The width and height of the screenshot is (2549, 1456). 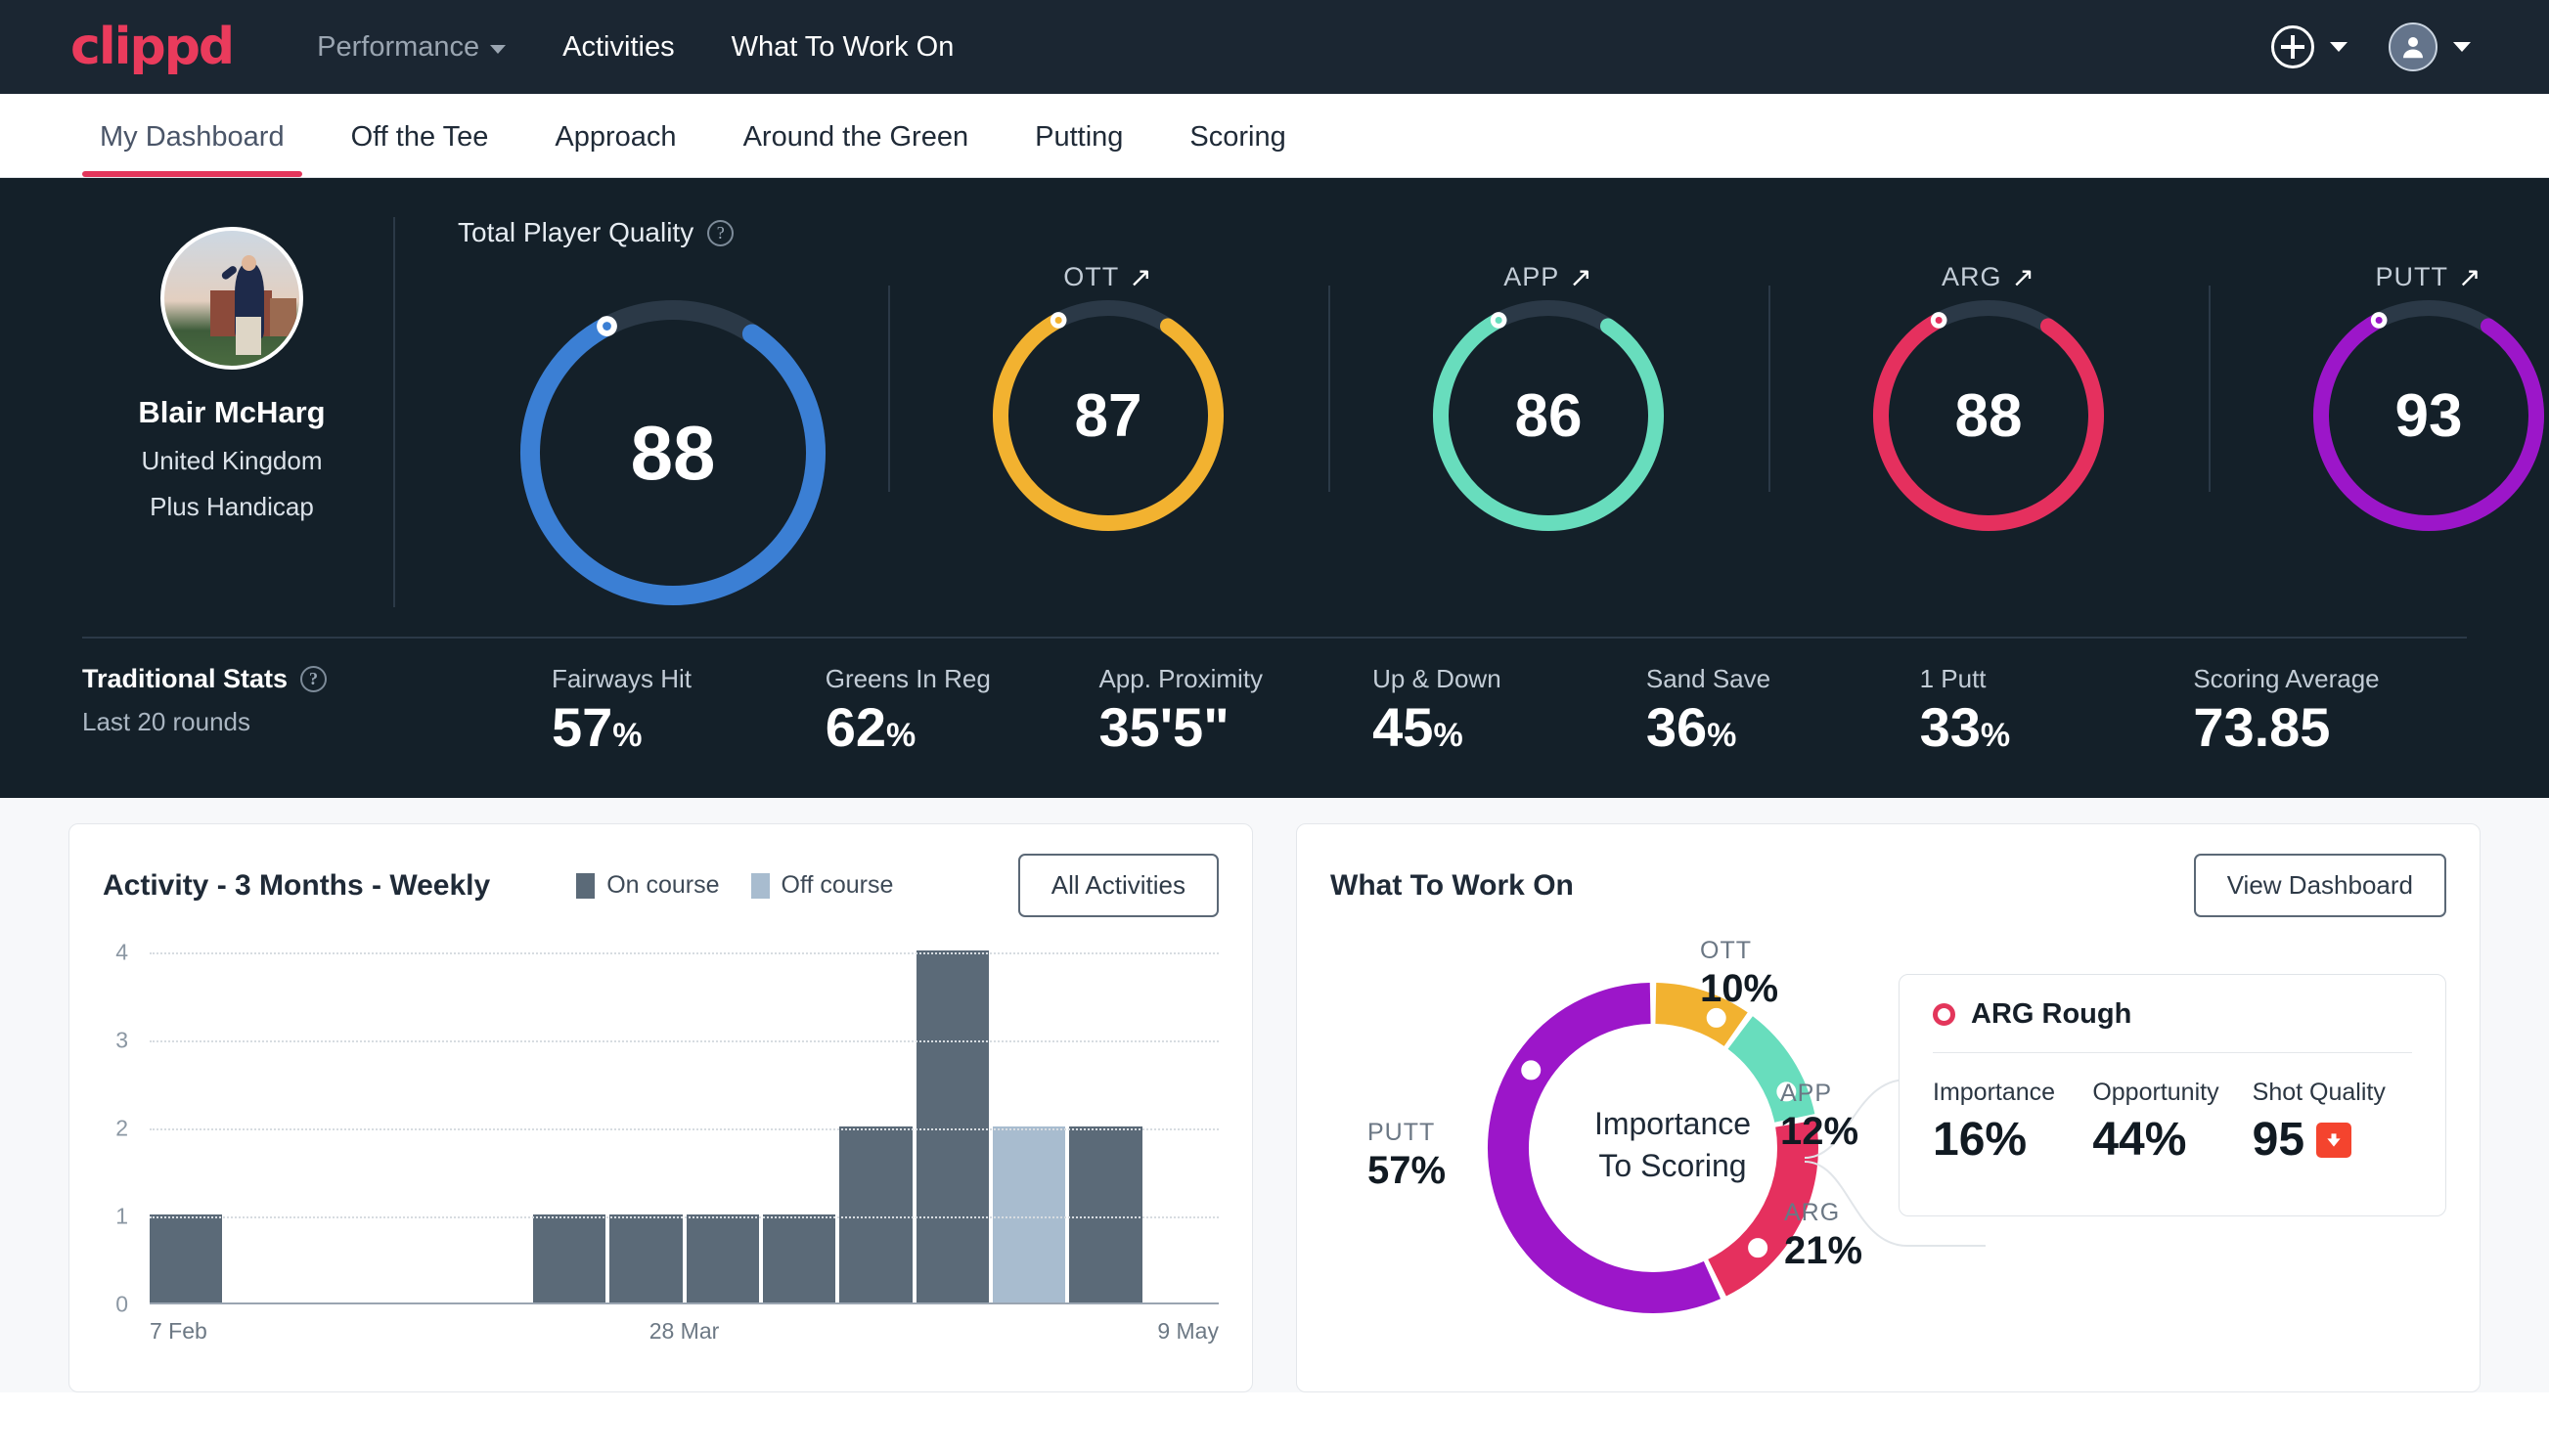 What do you see at coordinates (232, 460) in the screenshot?
I see `player-country: United Kingdom` at bounding box center [232, 460].